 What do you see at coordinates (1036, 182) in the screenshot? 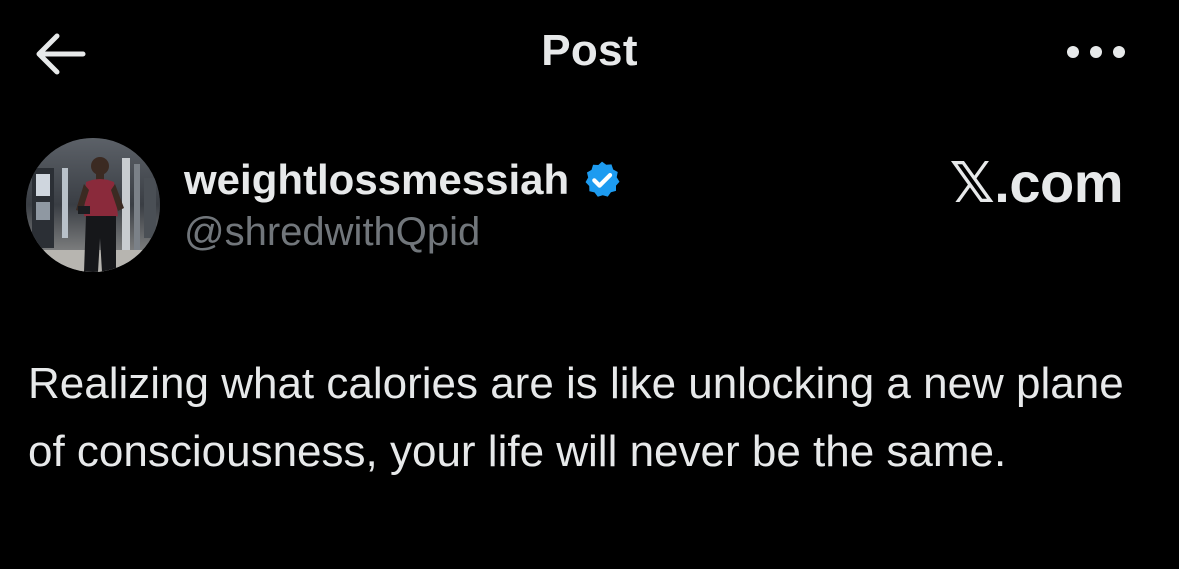
I see `x-com-watermark: 𝕏.com` at bounding box center [1036, 182].